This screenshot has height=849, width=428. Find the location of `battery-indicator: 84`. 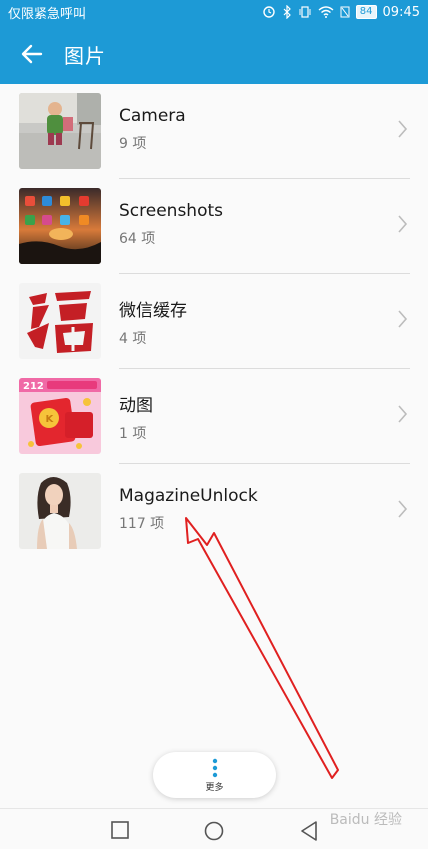

battery-indicator: 84 is located at coordinates (366, 12).